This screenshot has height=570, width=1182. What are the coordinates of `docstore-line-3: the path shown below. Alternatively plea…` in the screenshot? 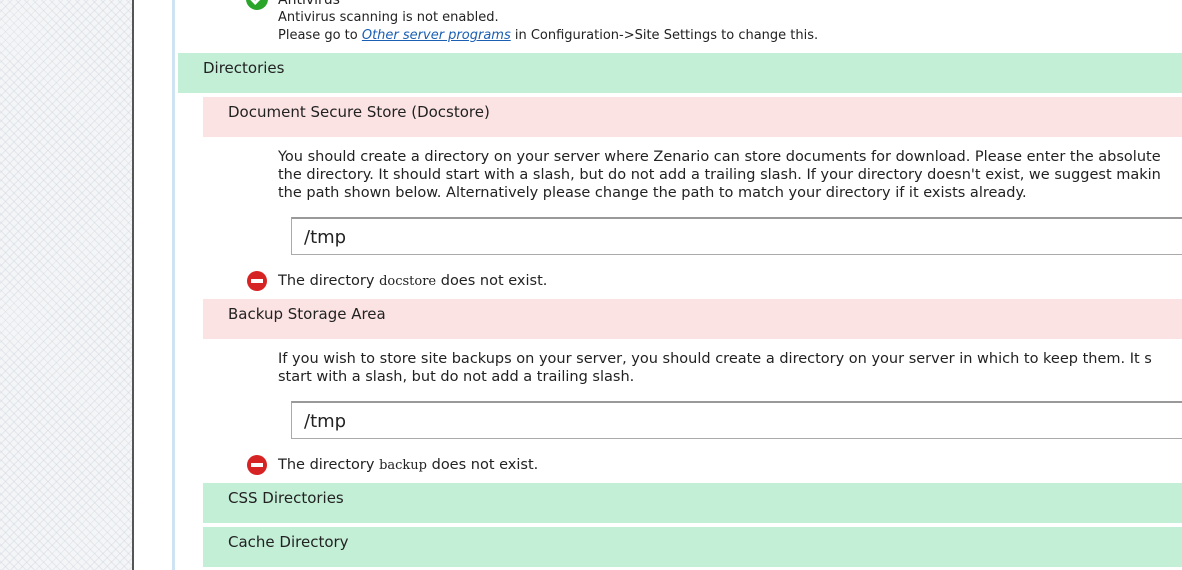 It's located at (652, 193).